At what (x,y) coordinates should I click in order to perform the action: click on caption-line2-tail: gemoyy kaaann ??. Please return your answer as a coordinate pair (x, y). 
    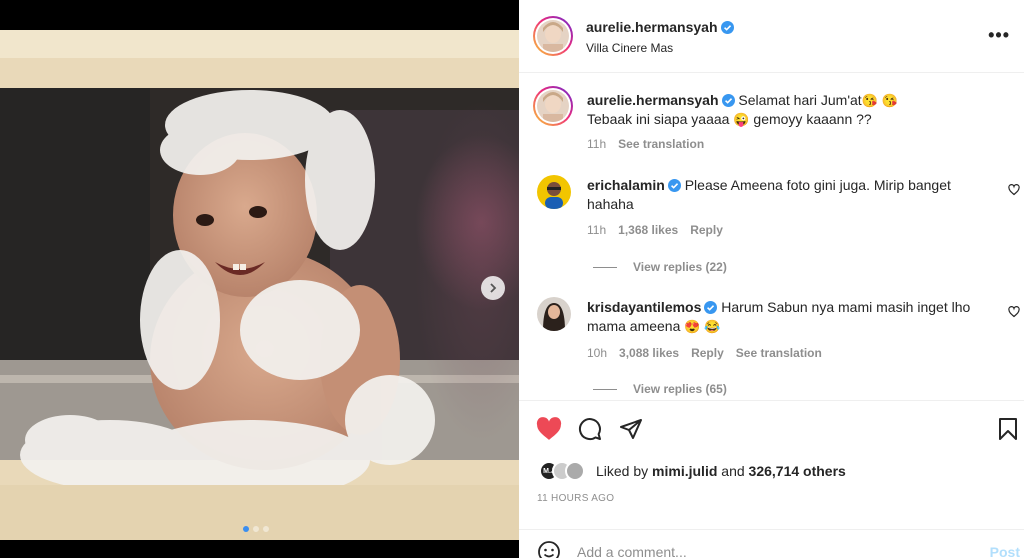
    Looking at the image, I should click on (812, 119).